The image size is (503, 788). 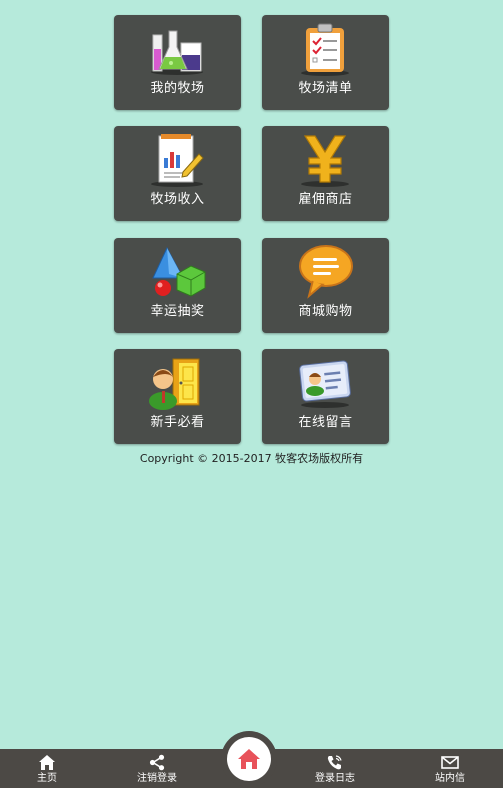 I want to click on tile-label: 商城购物, so click(x=325, y=311).